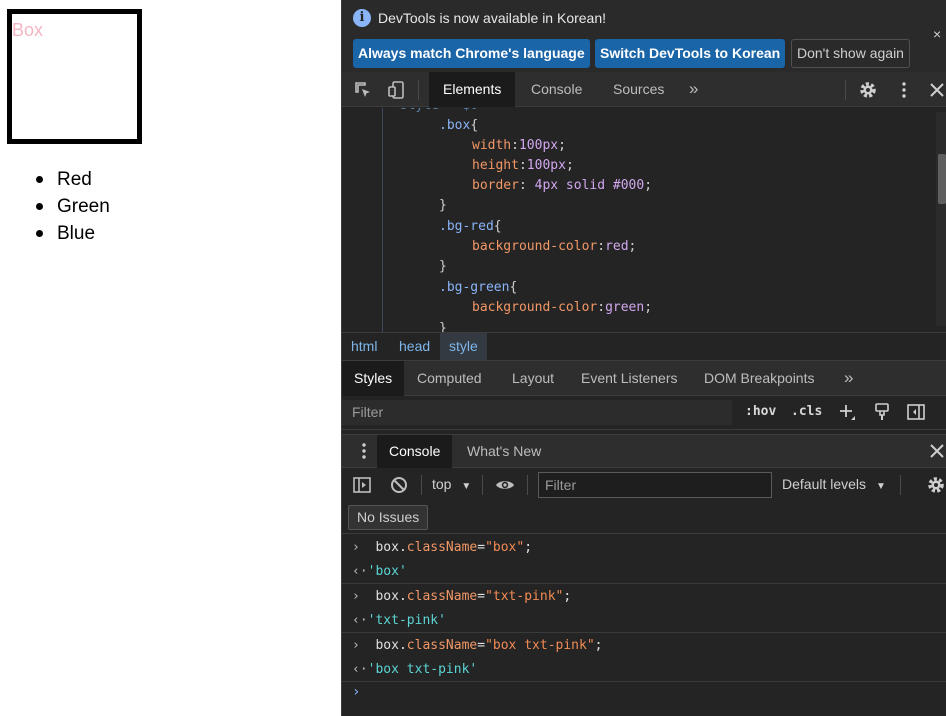 The image size is (946, 716). What do you see at coordinates (492, 145) in the screenshot?
I see `css-property: width` at bounding box center [492, 145].